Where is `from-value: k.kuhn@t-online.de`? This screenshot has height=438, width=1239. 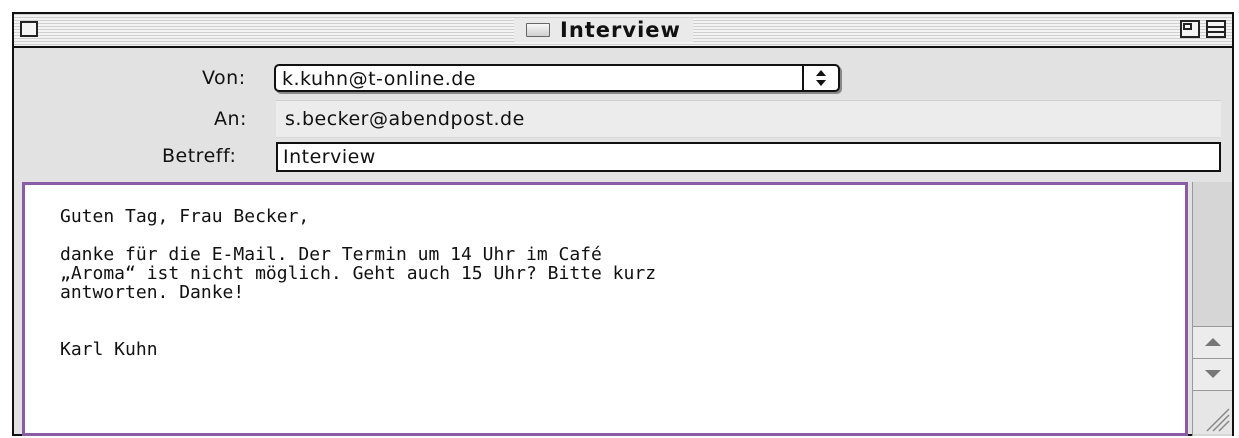 from-value: k.kuhn@t-online.de is located at coordinates (379, 79).